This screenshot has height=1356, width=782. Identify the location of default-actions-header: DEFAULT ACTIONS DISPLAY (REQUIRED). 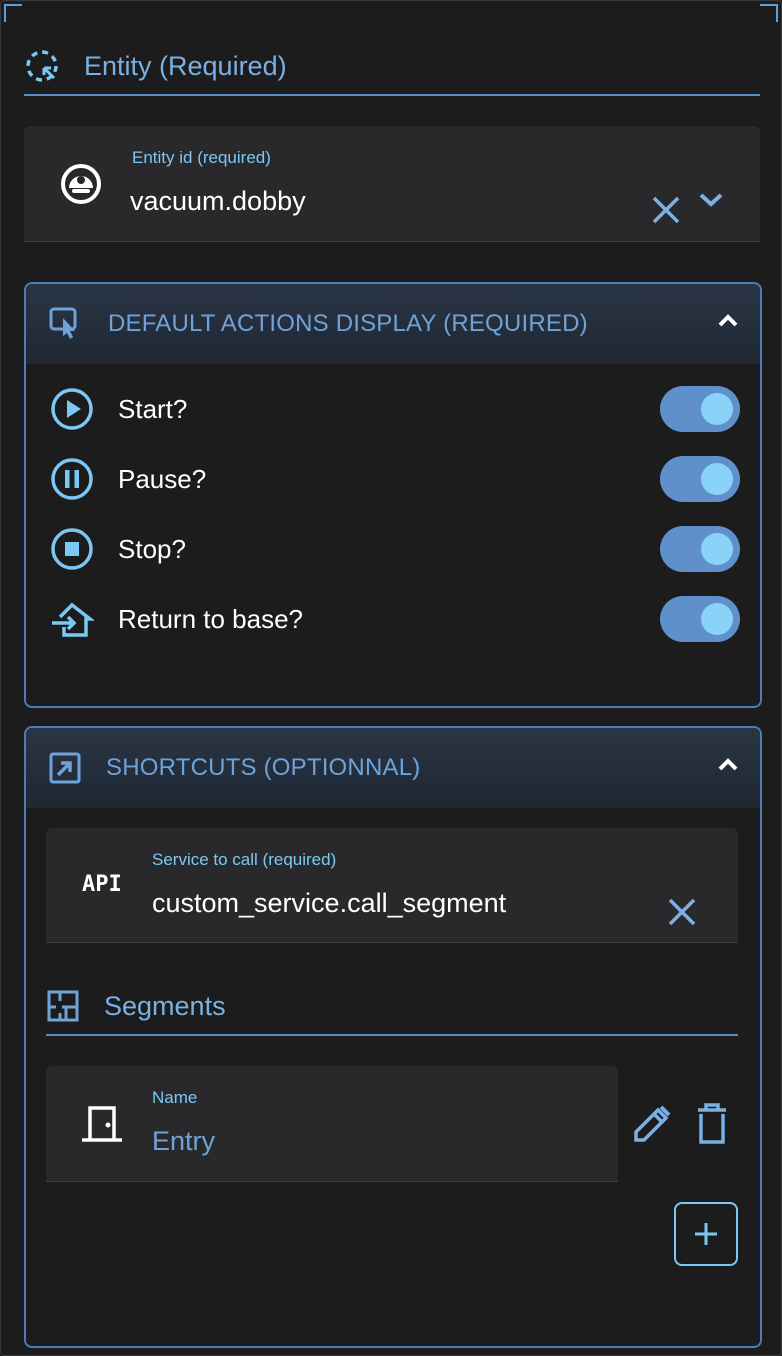
(393, 324).